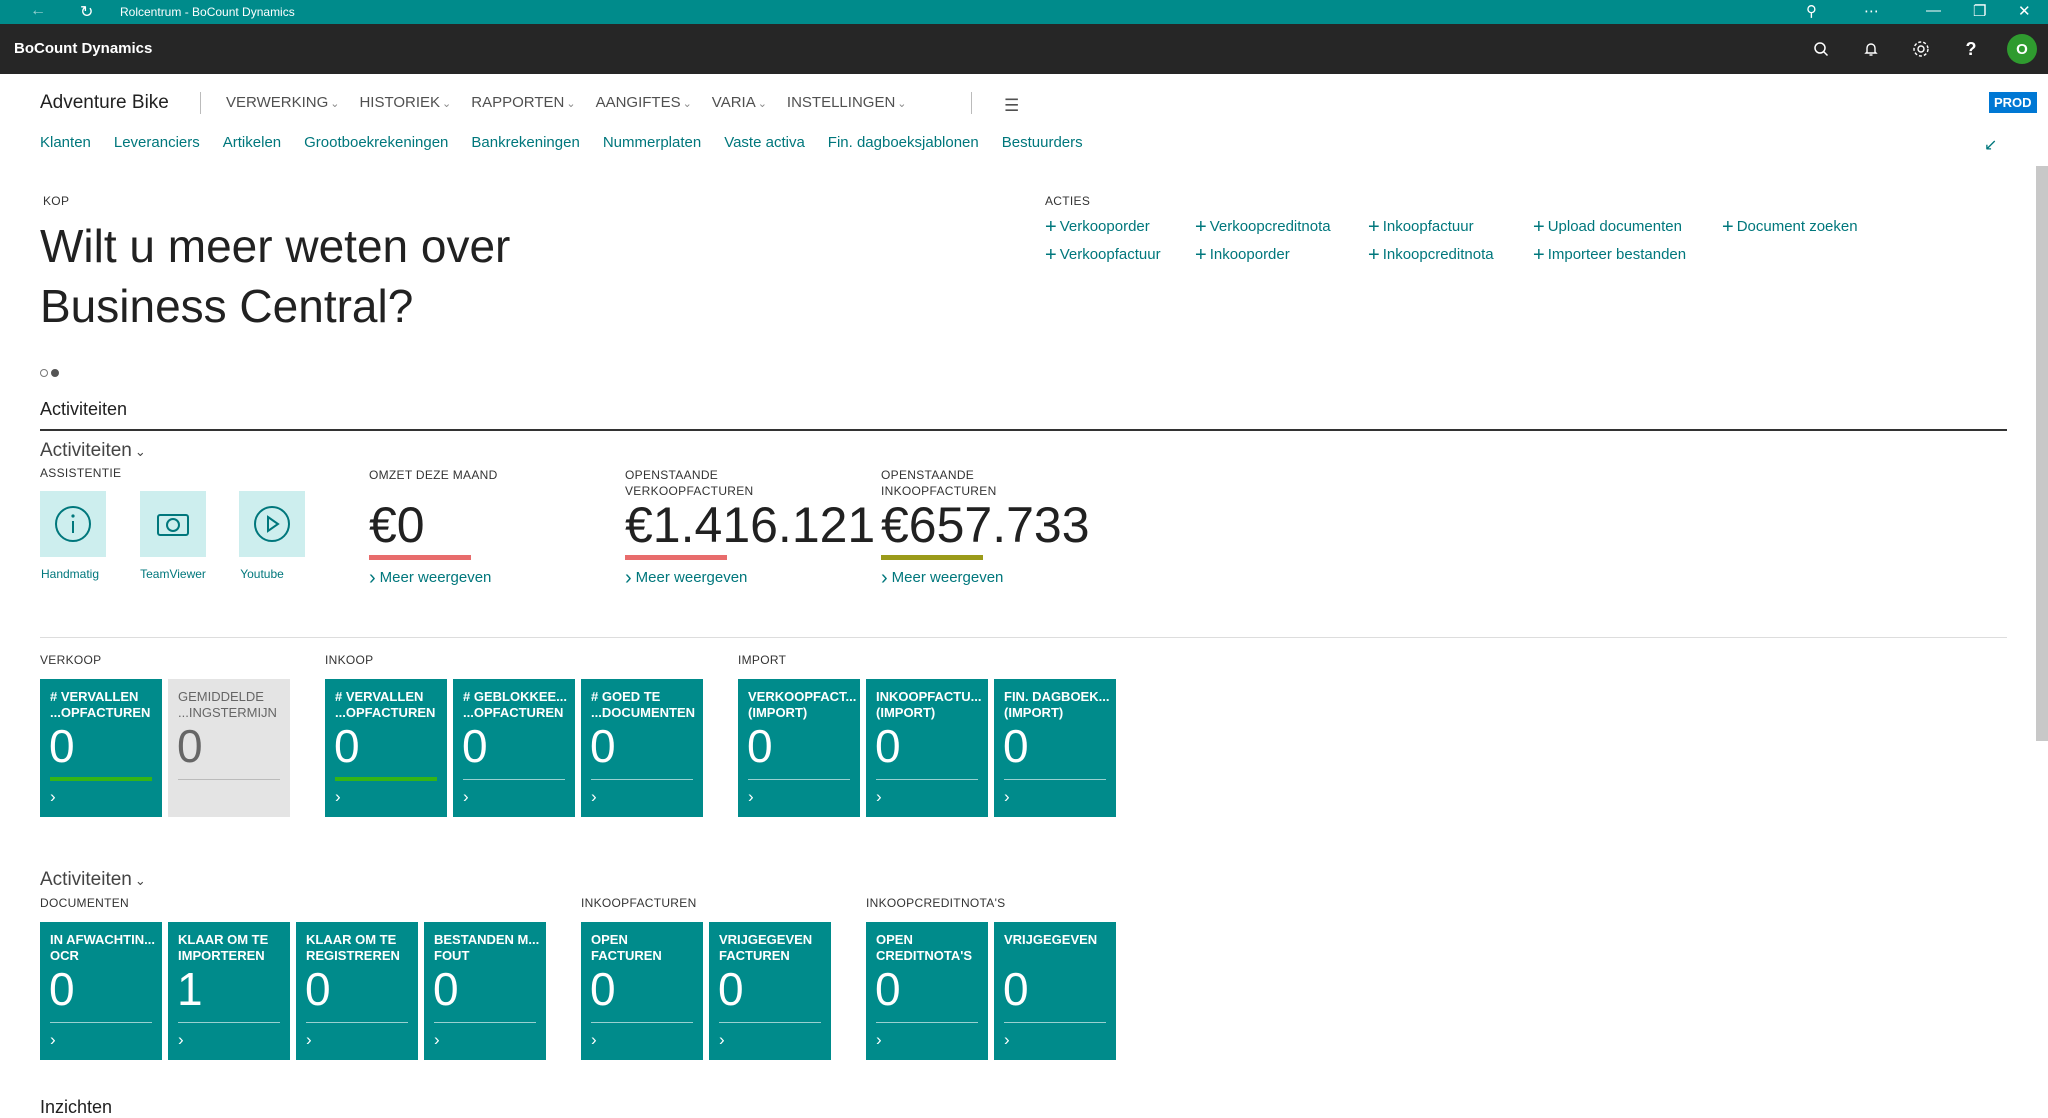 The width and height of the screenshot is (2048, 1118). I want to click on kpi-omzet-bar, so click(420, 557).